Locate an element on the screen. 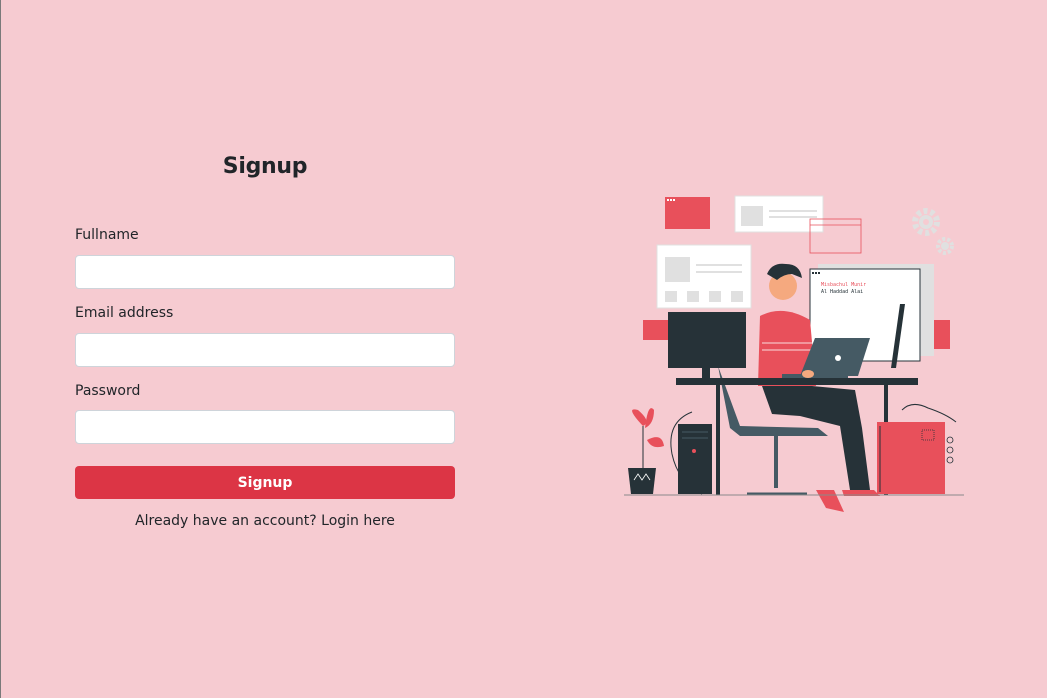  password-input is located at coordinates (265, 427).